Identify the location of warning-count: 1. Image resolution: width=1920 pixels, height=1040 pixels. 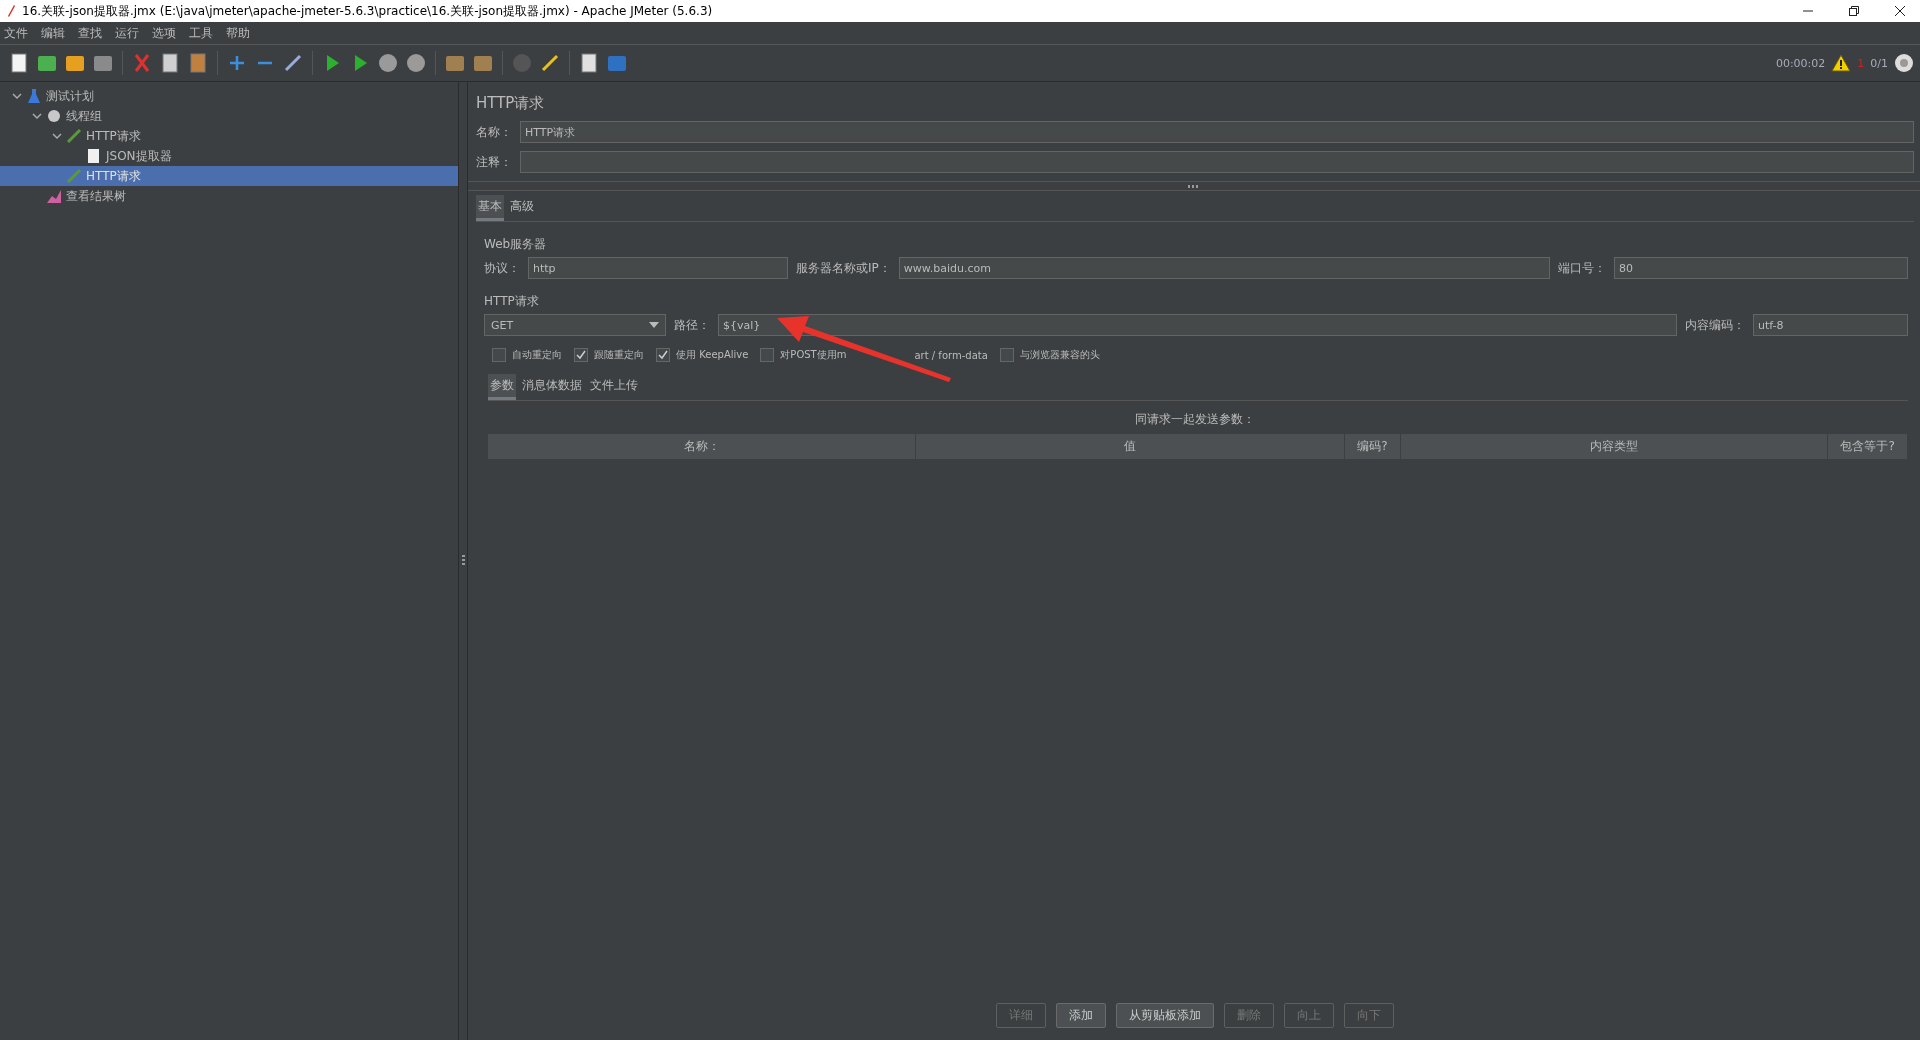
(1861, 63).